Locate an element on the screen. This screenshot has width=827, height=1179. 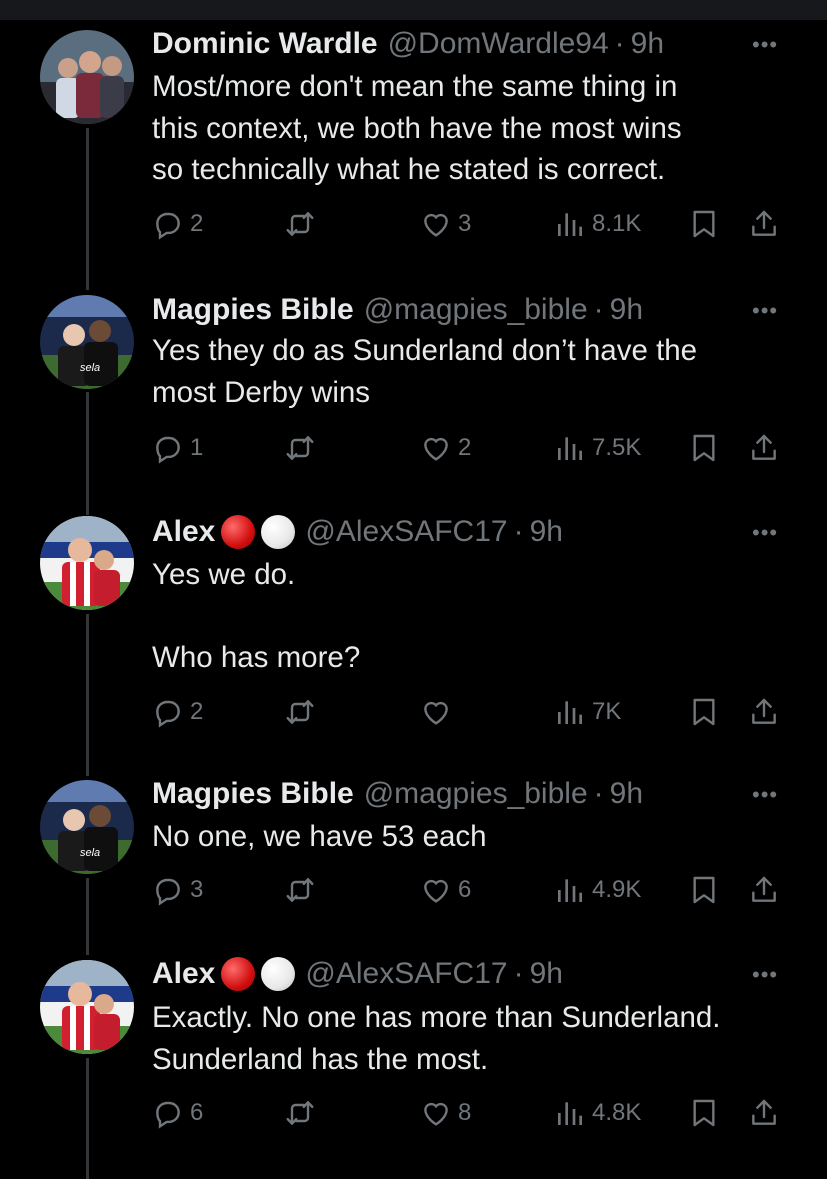
tweet-header: Magpies Bible @magpies_bible · 9h is located at coordinates (397, 794).